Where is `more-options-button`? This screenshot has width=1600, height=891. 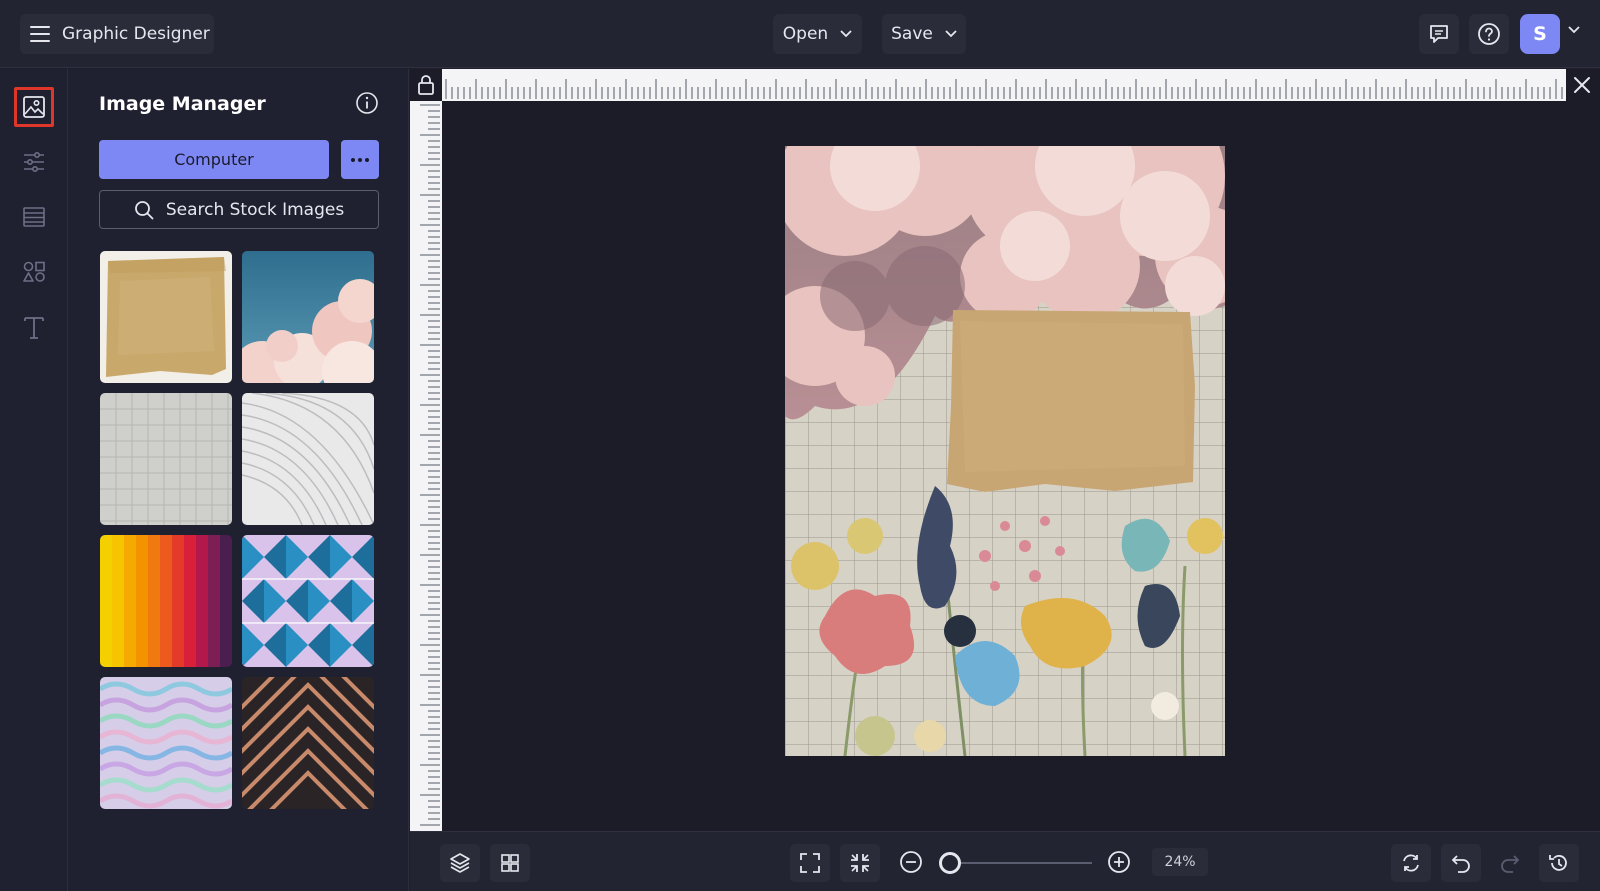 more-options-button is located at coordinates (360, 159).